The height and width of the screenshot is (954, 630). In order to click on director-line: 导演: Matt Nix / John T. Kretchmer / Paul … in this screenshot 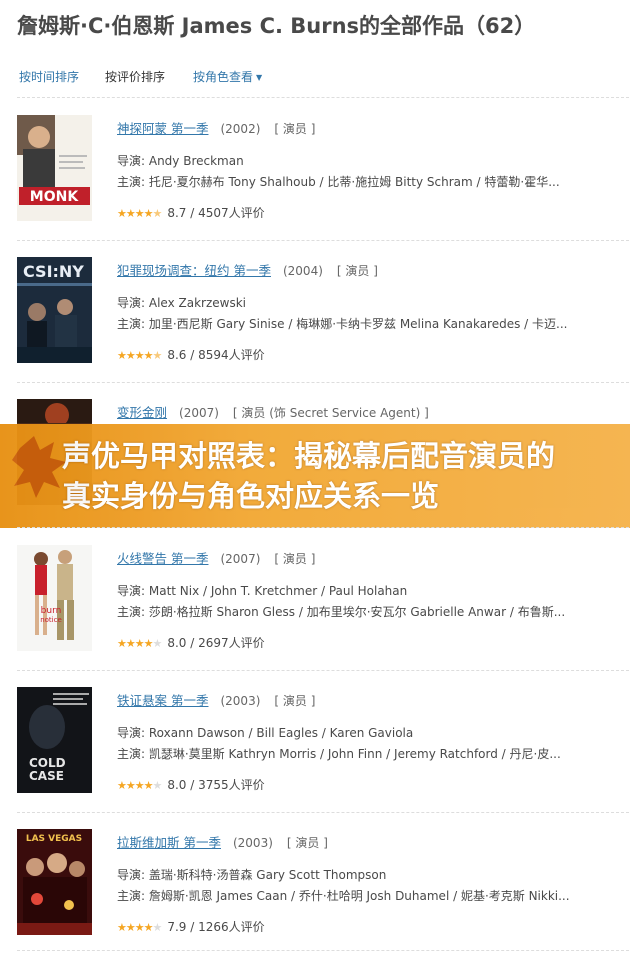, I will do `click(262, 590)`.